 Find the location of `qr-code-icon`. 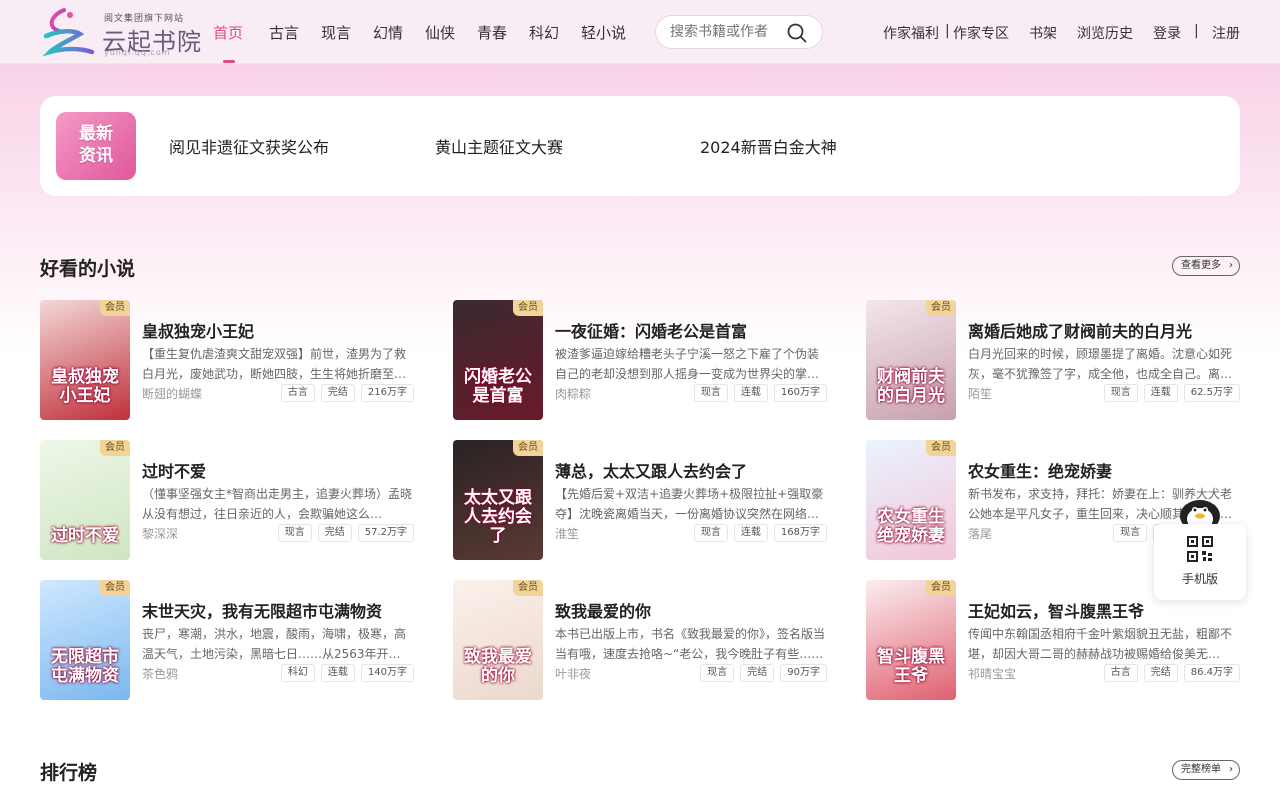

qr-code-icon is located at coordinates (1200, 549).